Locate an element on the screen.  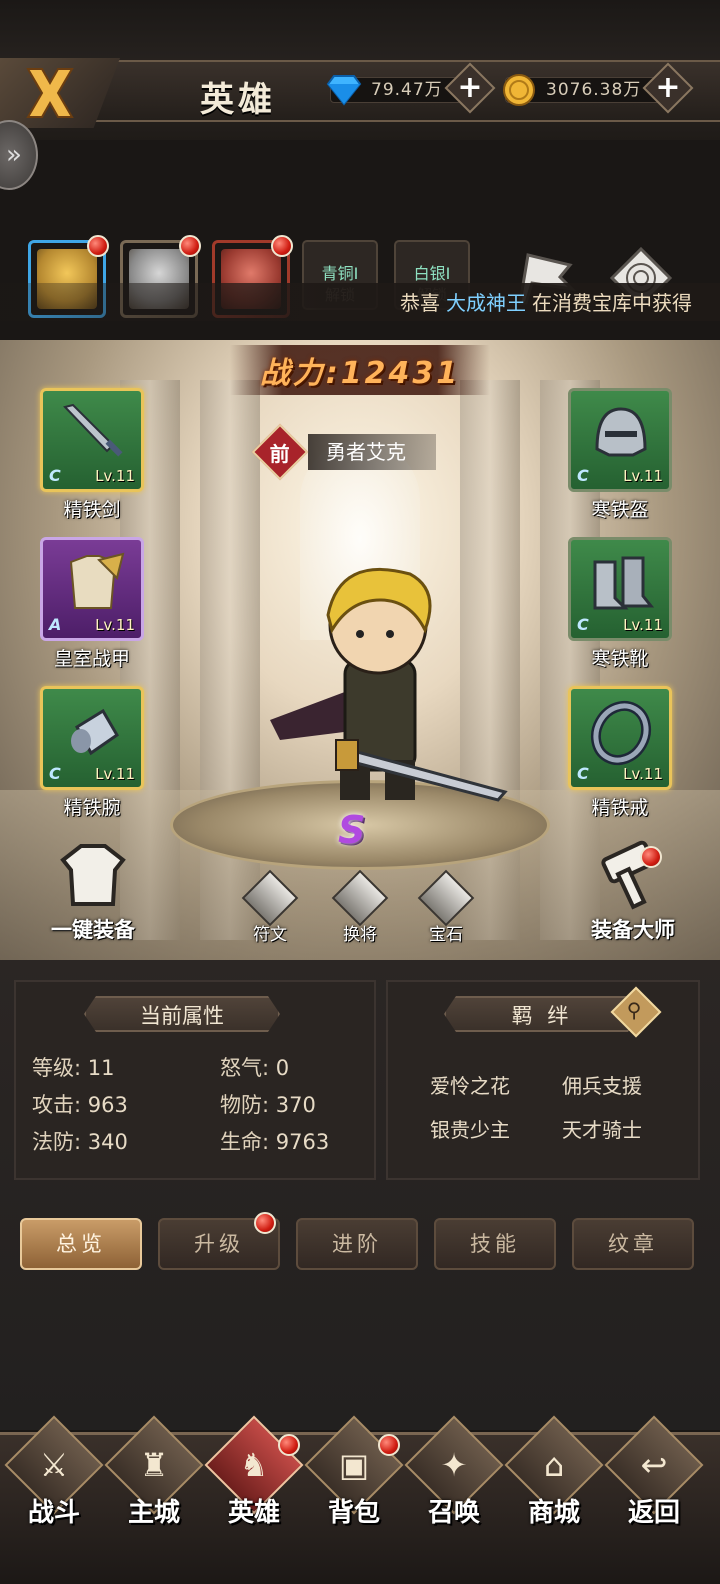
gem-button: 宝石 is located at coordinates (446, 907).